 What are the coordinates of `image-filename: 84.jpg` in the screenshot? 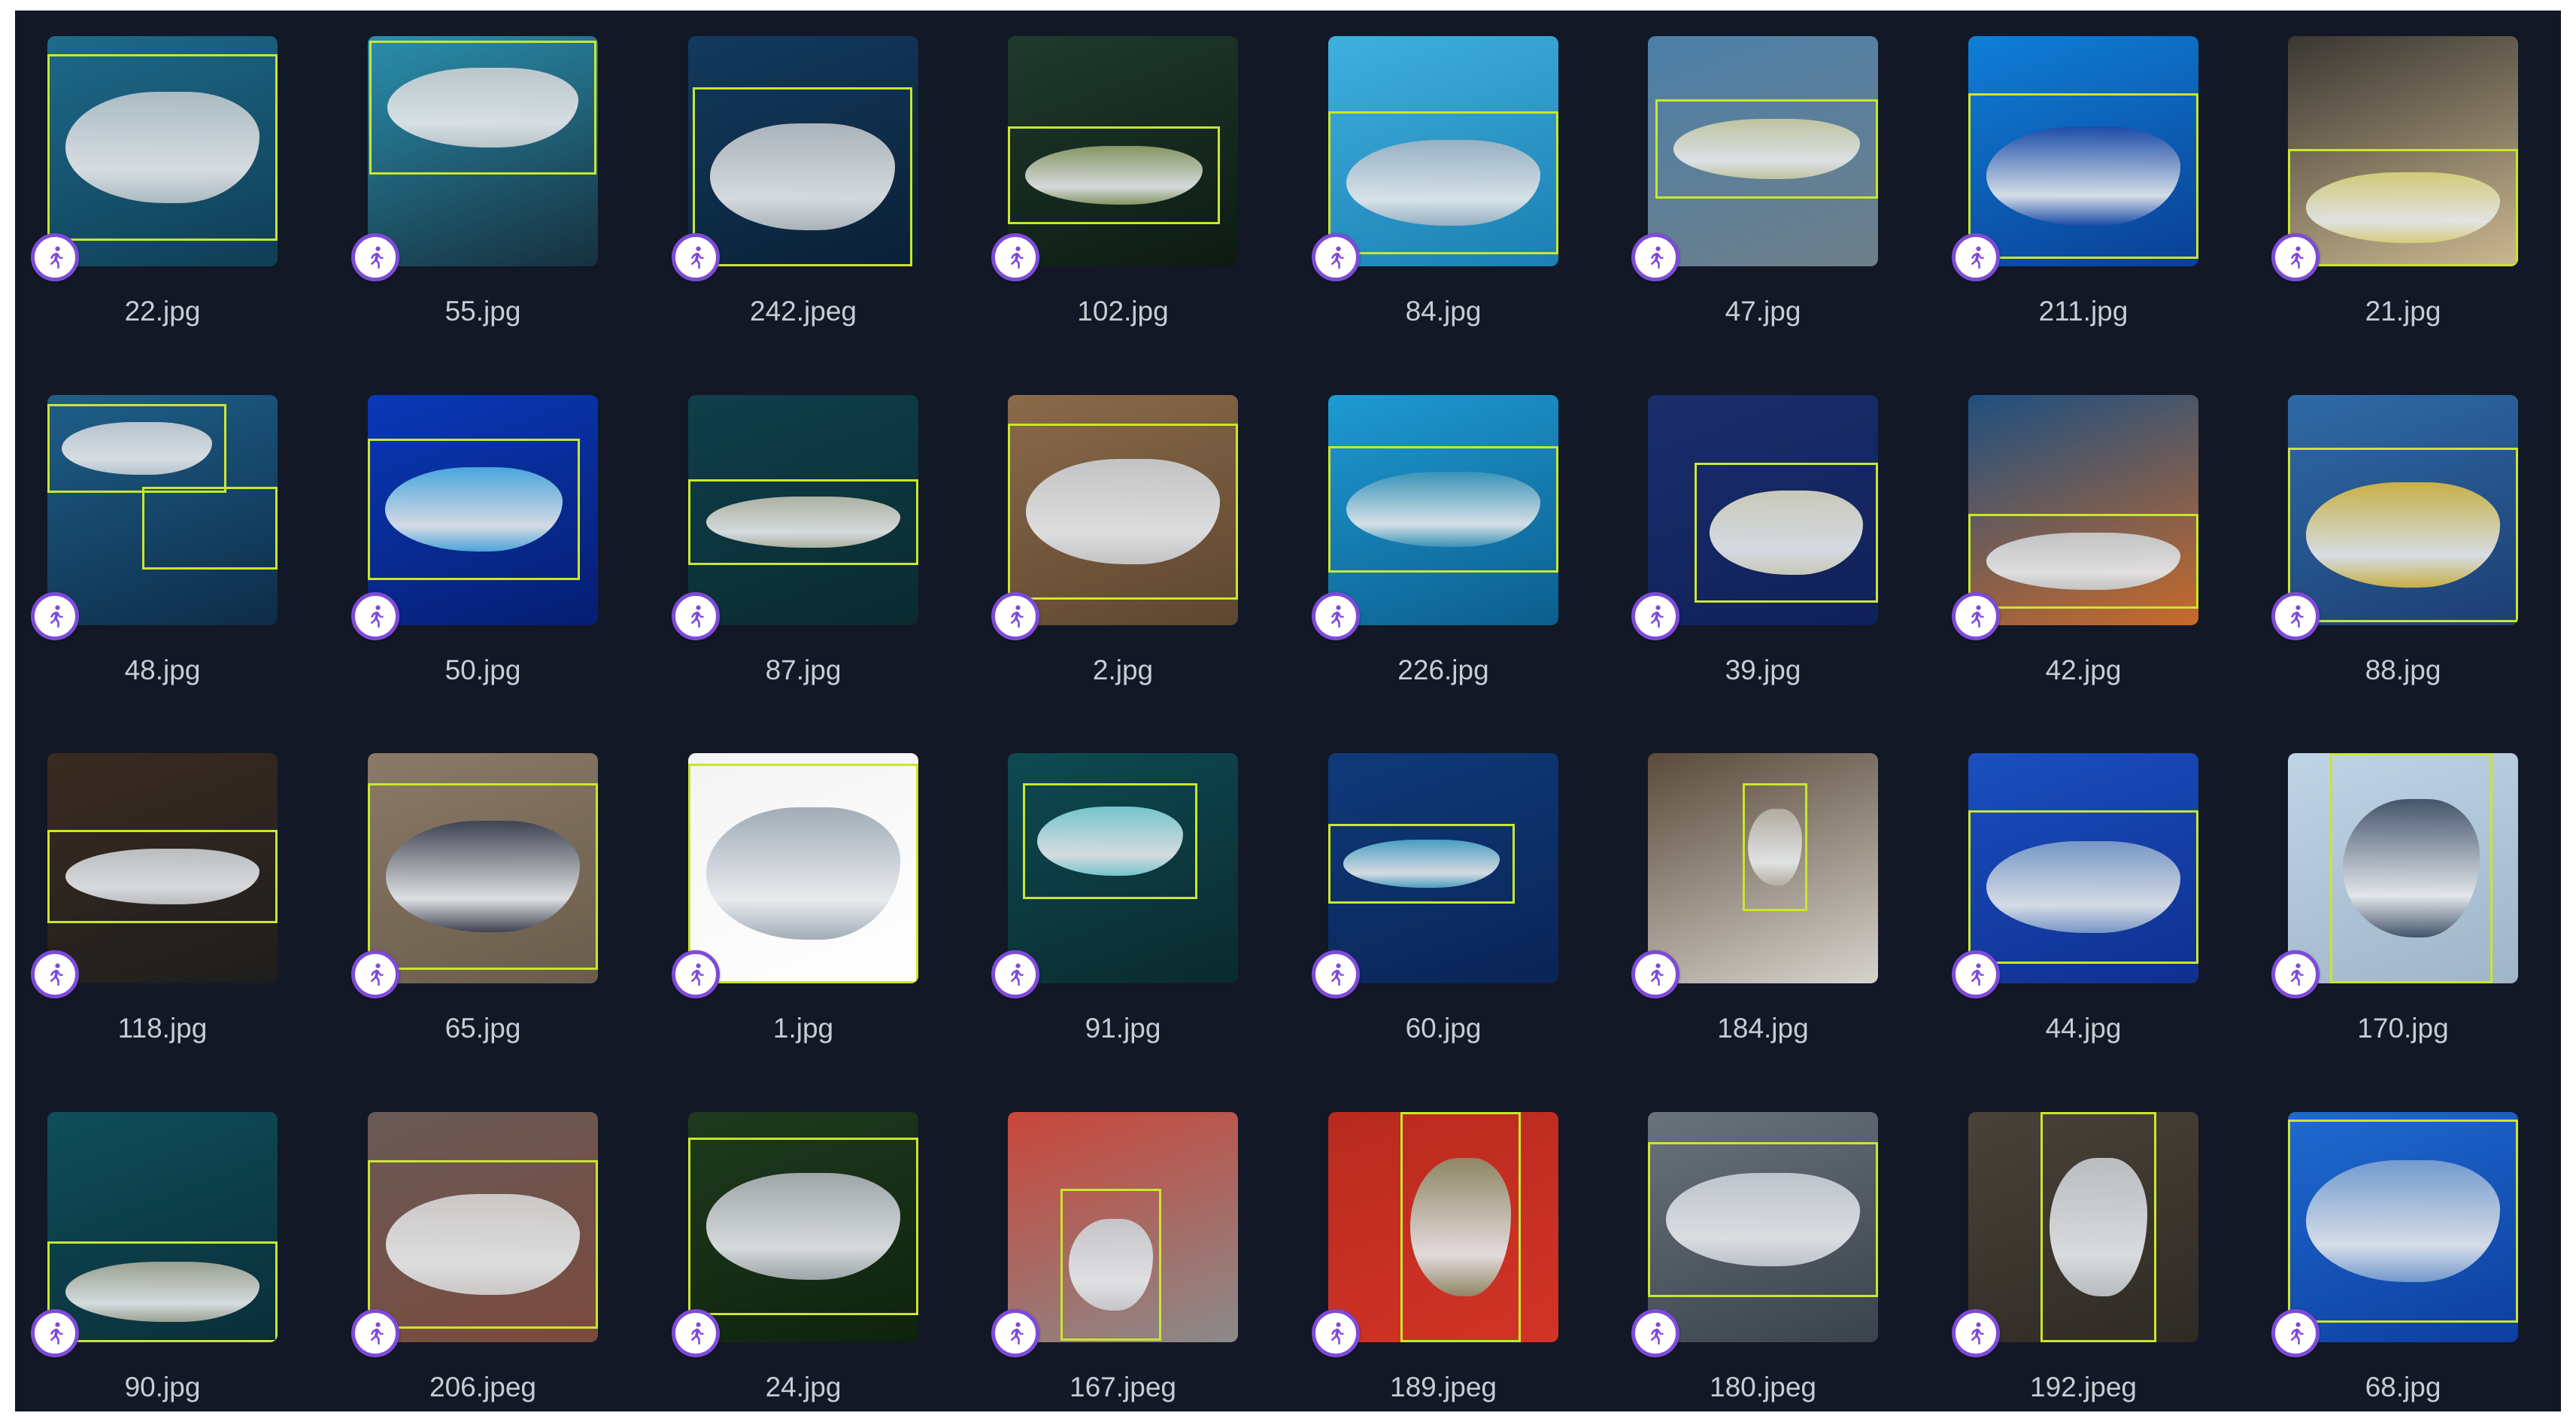 It's located at (1443, 311).